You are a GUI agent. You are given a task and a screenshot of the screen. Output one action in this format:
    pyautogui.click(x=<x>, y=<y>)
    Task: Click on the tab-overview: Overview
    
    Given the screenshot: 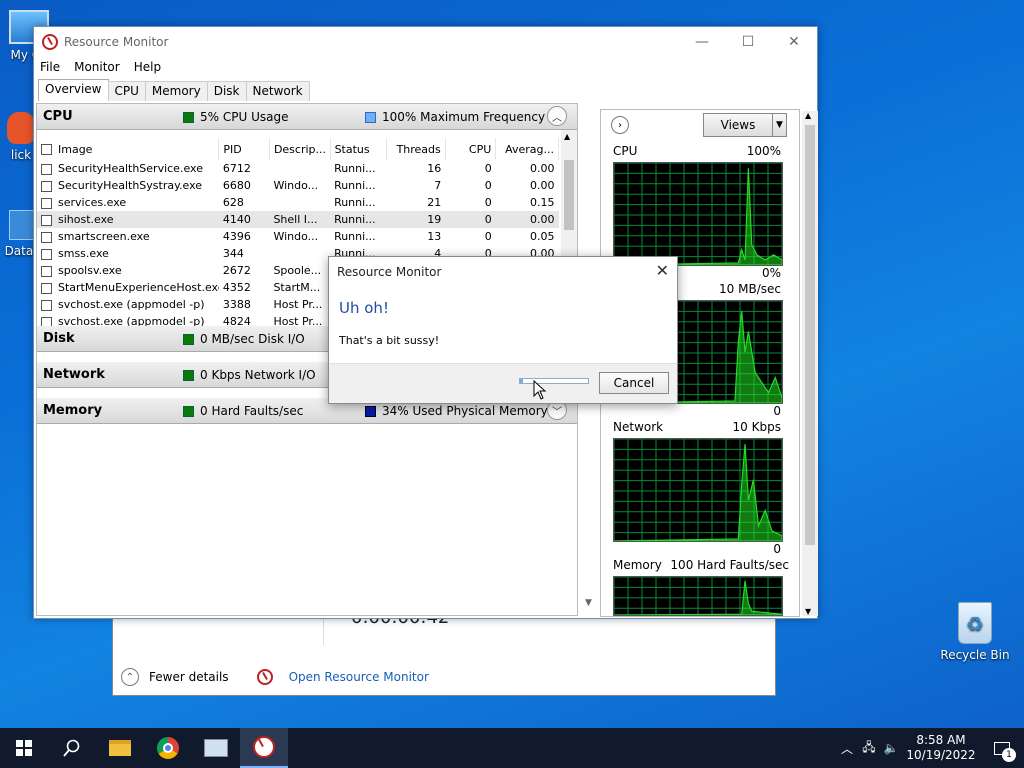 What is the action you would take?
    pyautogui.click(x=73, y=90)
    